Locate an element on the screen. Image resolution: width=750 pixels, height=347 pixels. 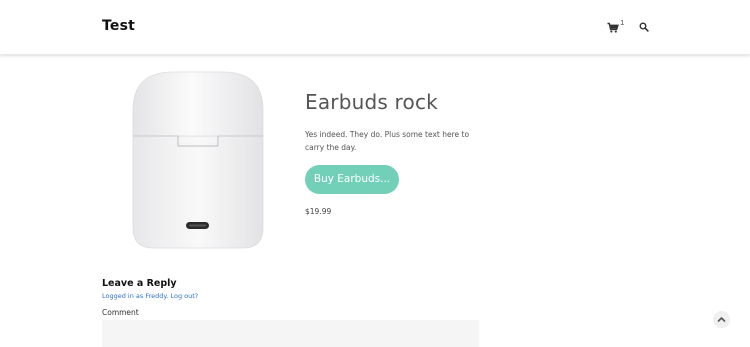
site-title: Test is located at coordinates (118, 26).